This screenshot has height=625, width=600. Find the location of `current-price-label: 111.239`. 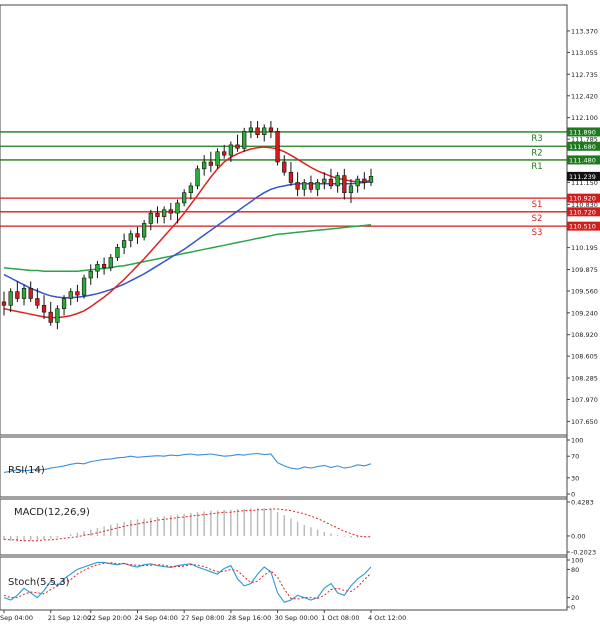

current-price-label: 111.239 is located at coordinates (582, 177).